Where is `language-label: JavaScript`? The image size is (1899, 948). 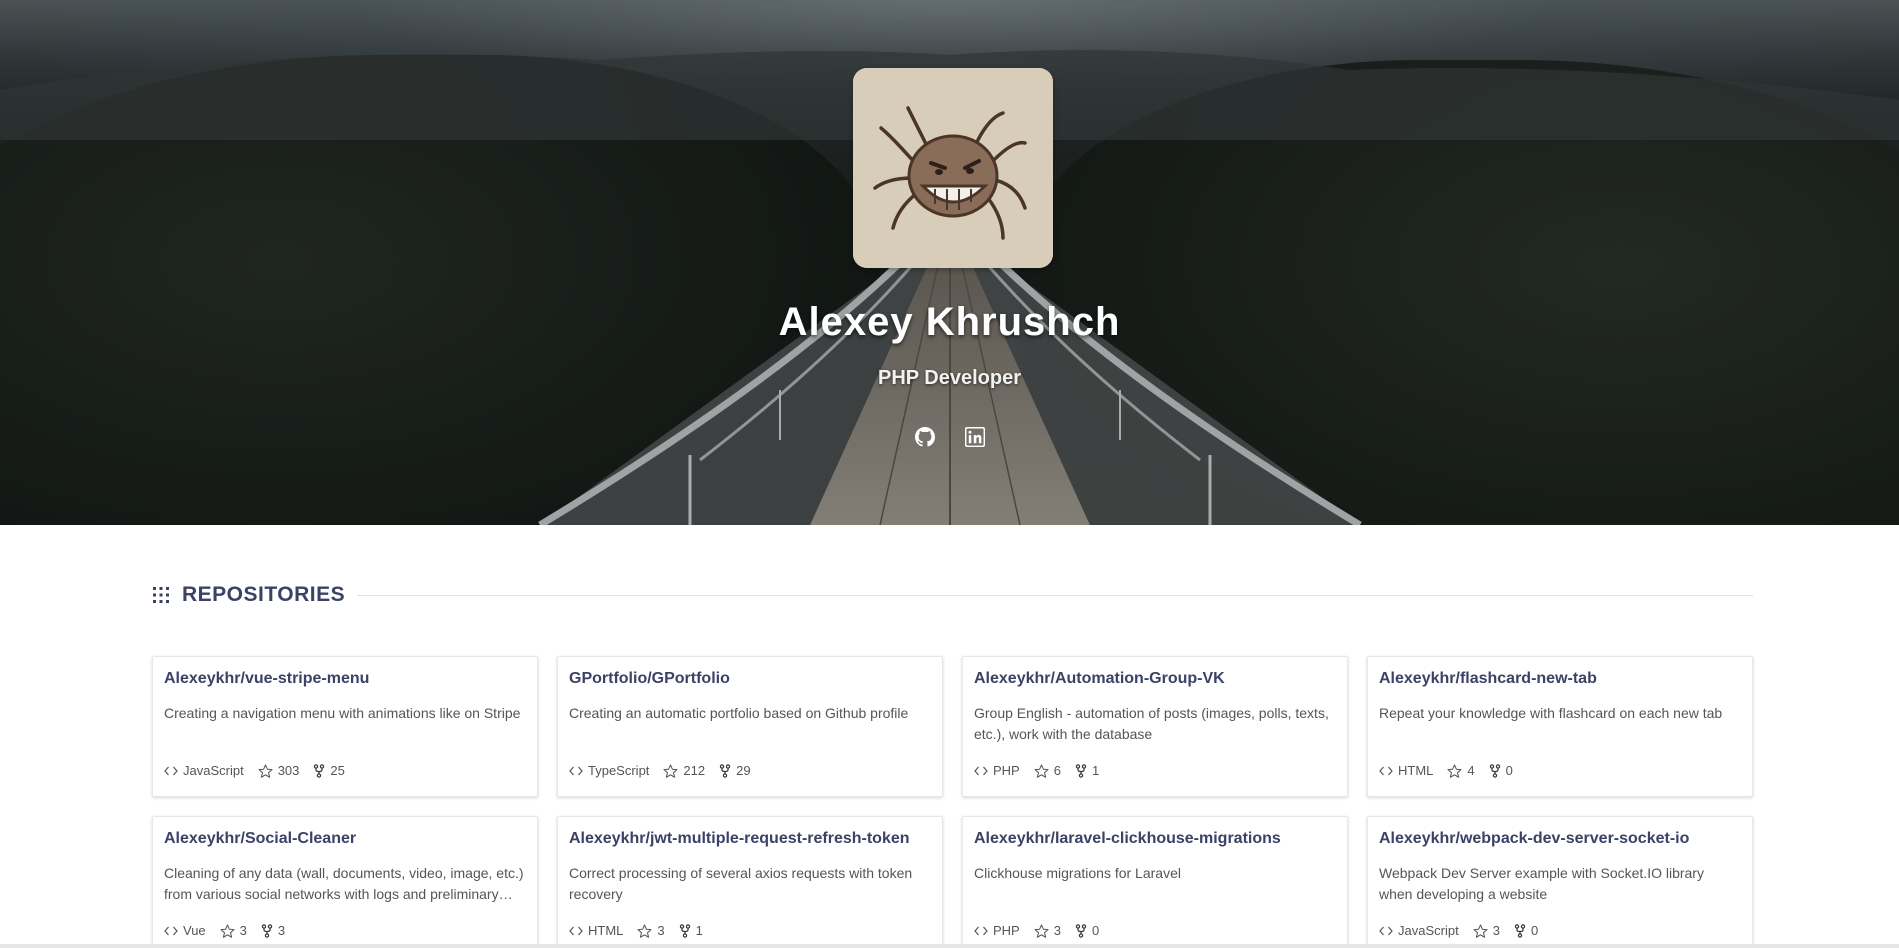
language-label: JavaScript is located at coordinates (213, 770).